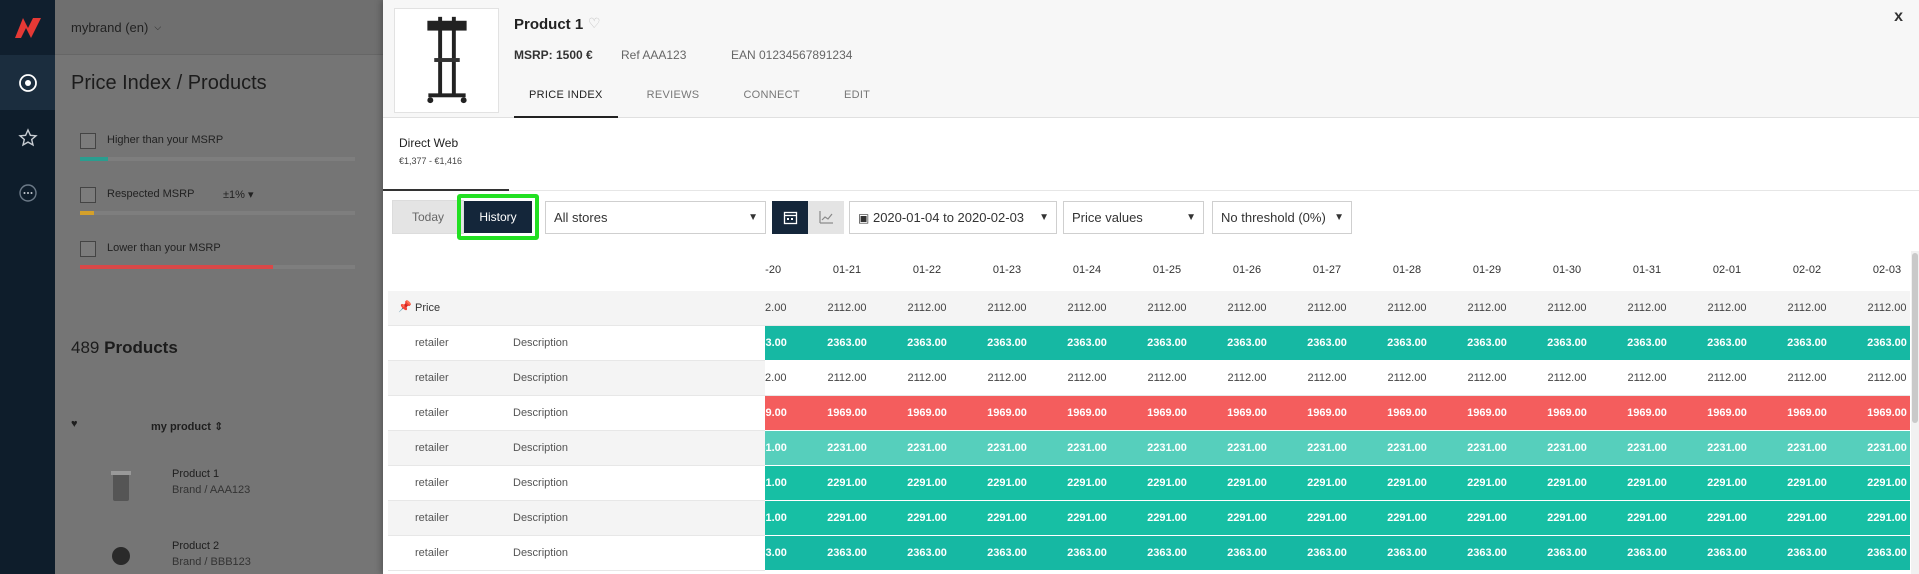 The height and width of the screenshot is (574, 1919). I want to click on nav-more, so click(27, 192).